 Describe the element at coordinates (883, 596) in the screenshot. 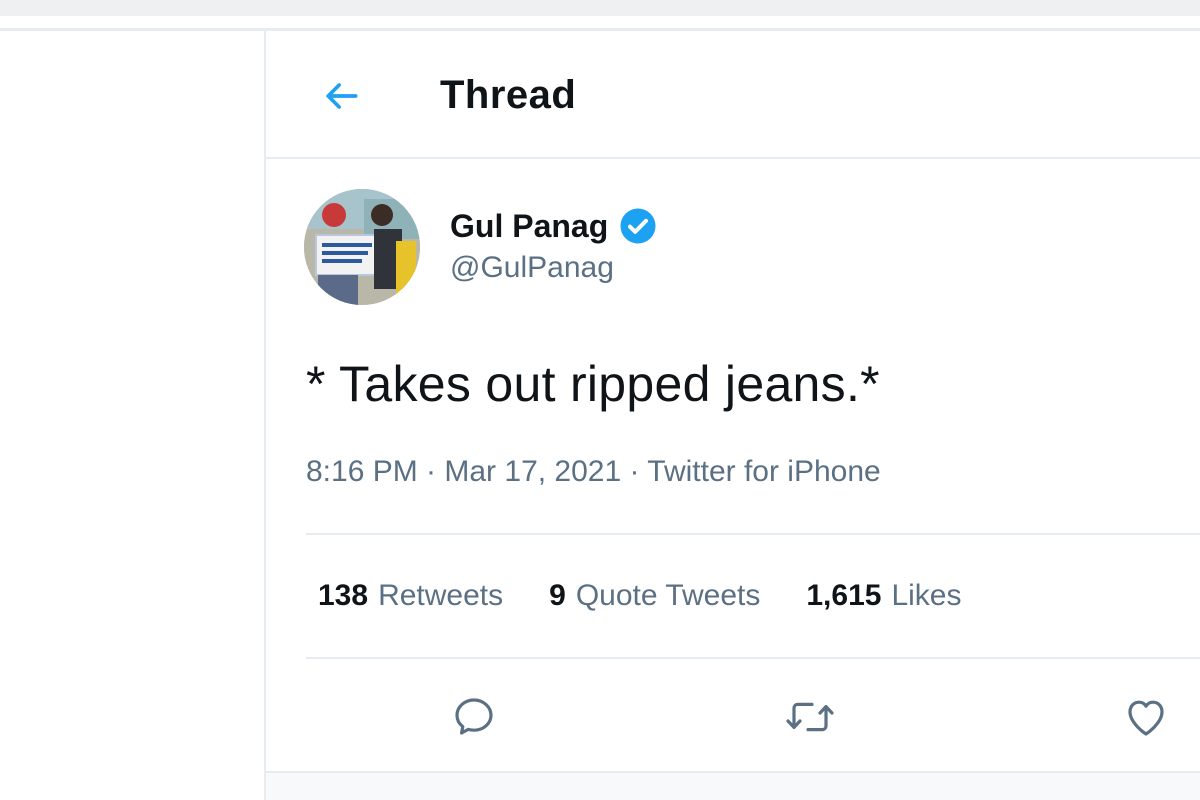

I see `likes-stat: 1,615 Likes` at that location.